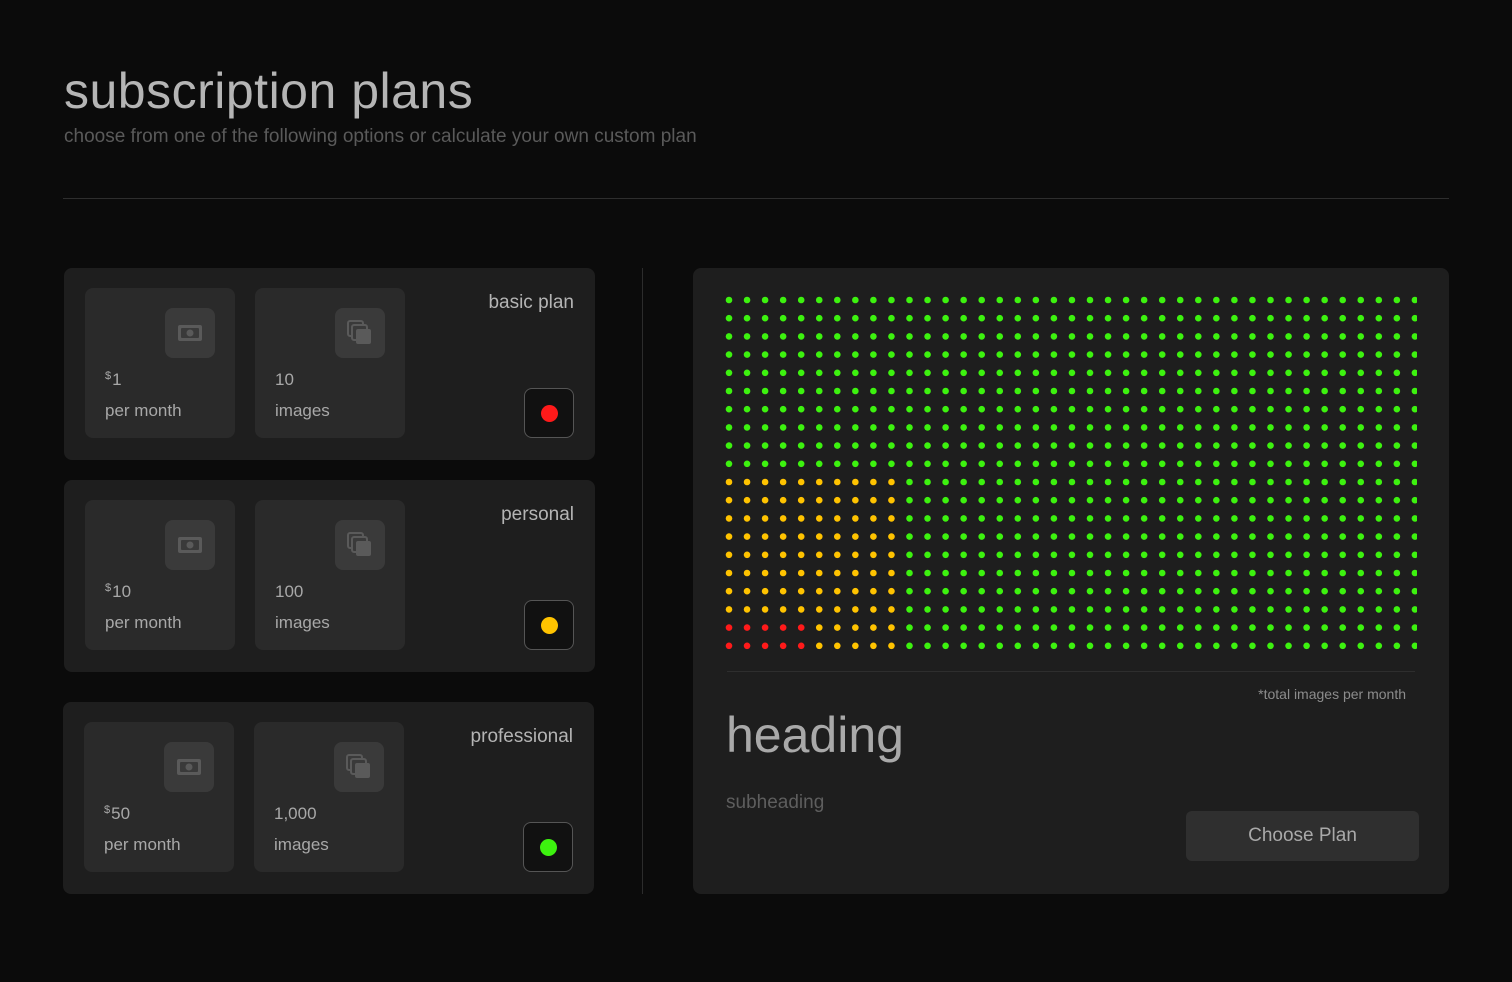 The width and height of the screenshot is (1512, 982). What do you see at coordinates (549, 413) in the screenshot?
I see `select-plan-basic-button` at bounding box center [549, 413].